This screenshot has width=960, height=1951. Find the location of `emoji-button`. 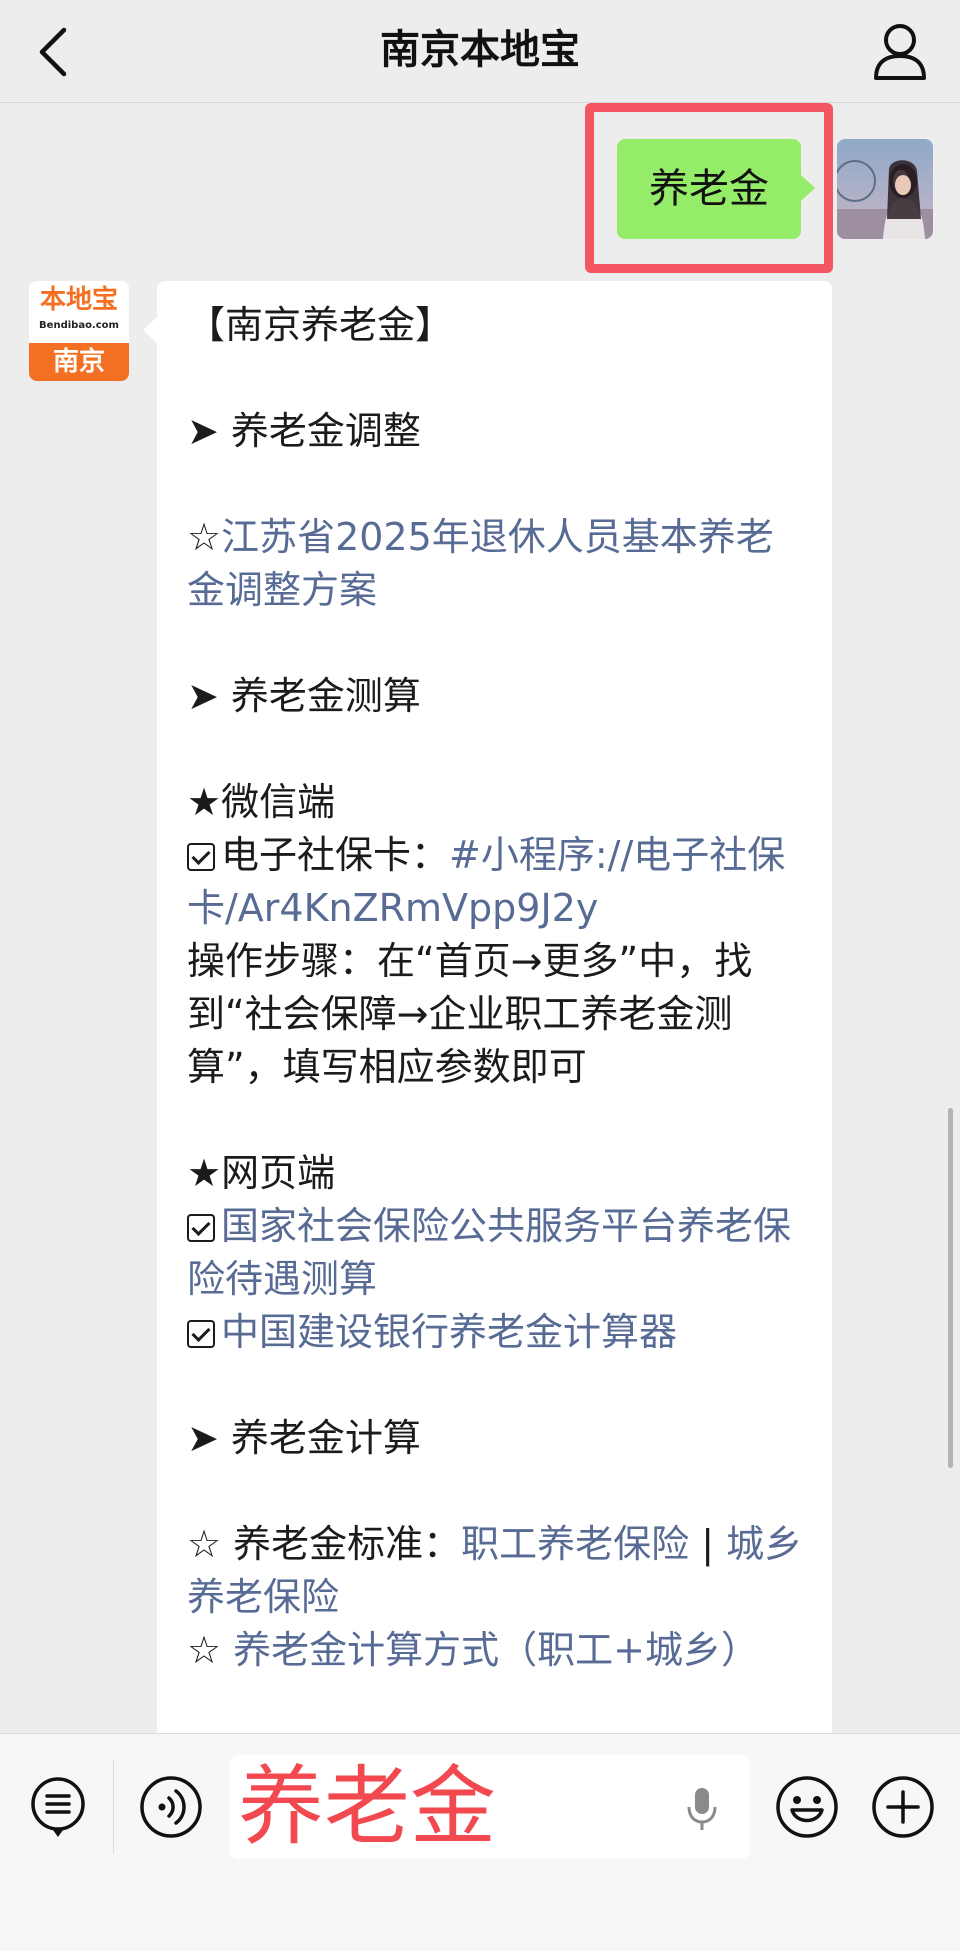

emoji-button is located at coordinates (807, 1807).